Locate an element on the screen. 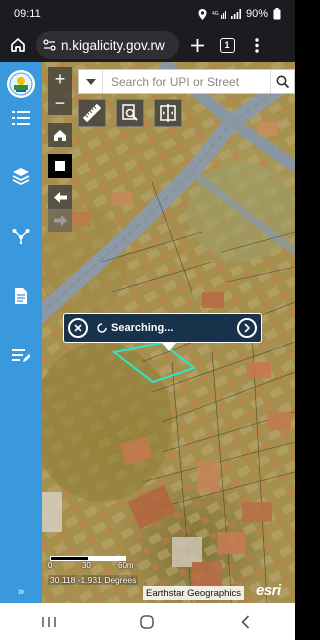 This screenshot has width=320, height=640. previous-extent-button is located at coordinates (60, 197).